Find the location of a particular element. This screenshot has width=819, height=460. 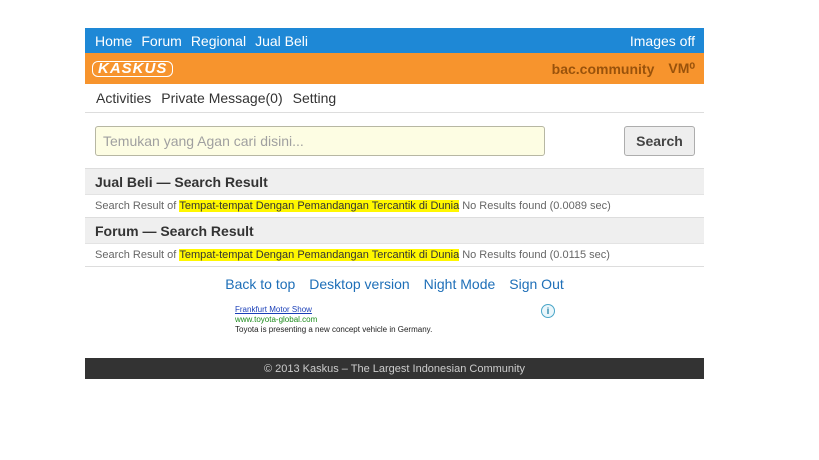

user-navigation: Activities Private Message(0) Setting is located at coordinates (394, 98).